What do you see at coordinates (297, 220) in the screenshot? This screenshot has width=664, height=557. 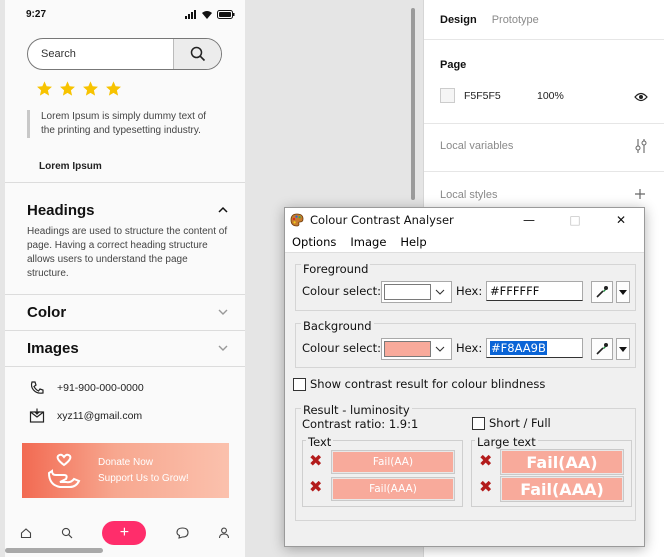 I see `palette-icon` at bounding box center [297, 220].